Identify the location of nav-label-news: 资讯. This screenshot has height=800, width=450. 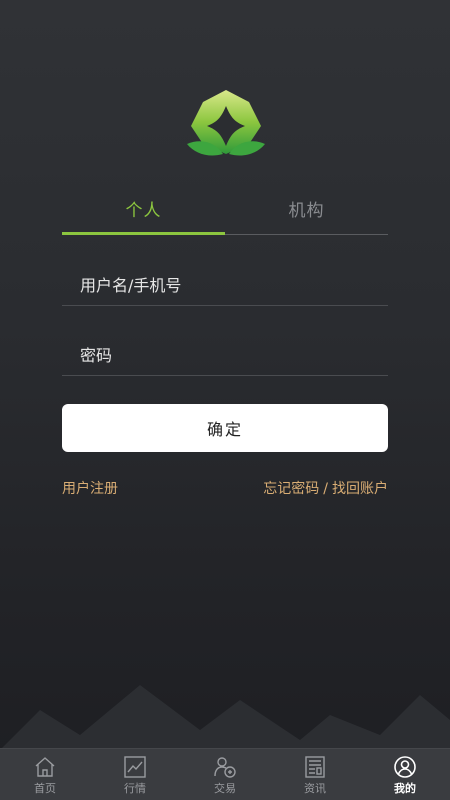
(315, 788).